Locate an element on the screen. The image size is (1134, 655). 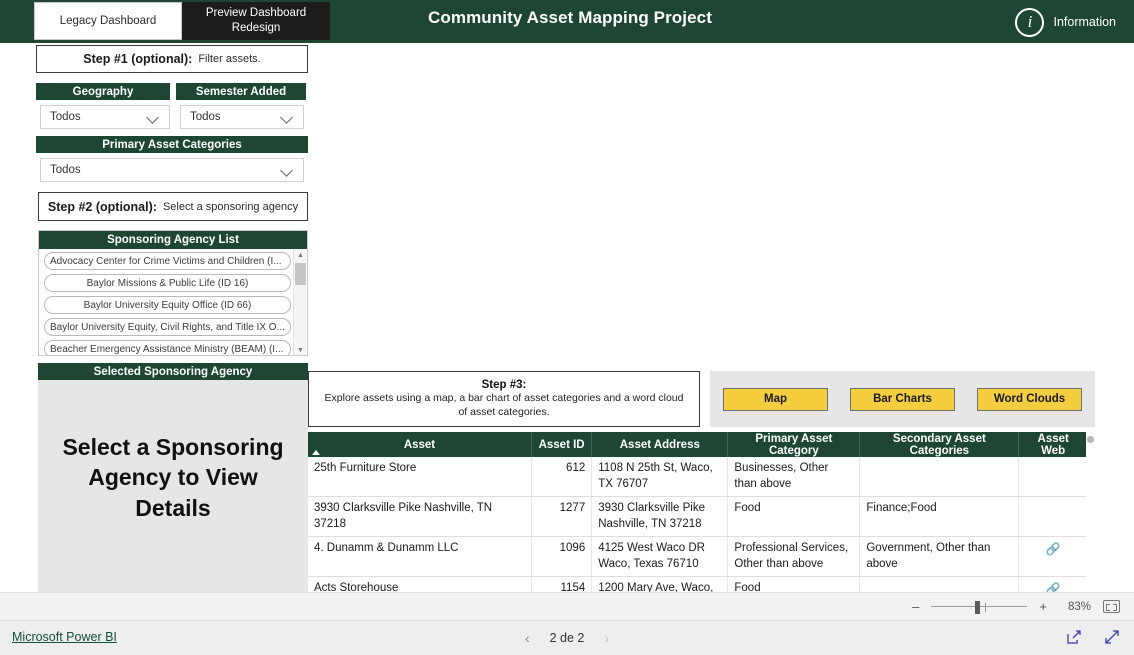
semester-added-slicer-header: Semester Added is located at coordinates (241, 91).